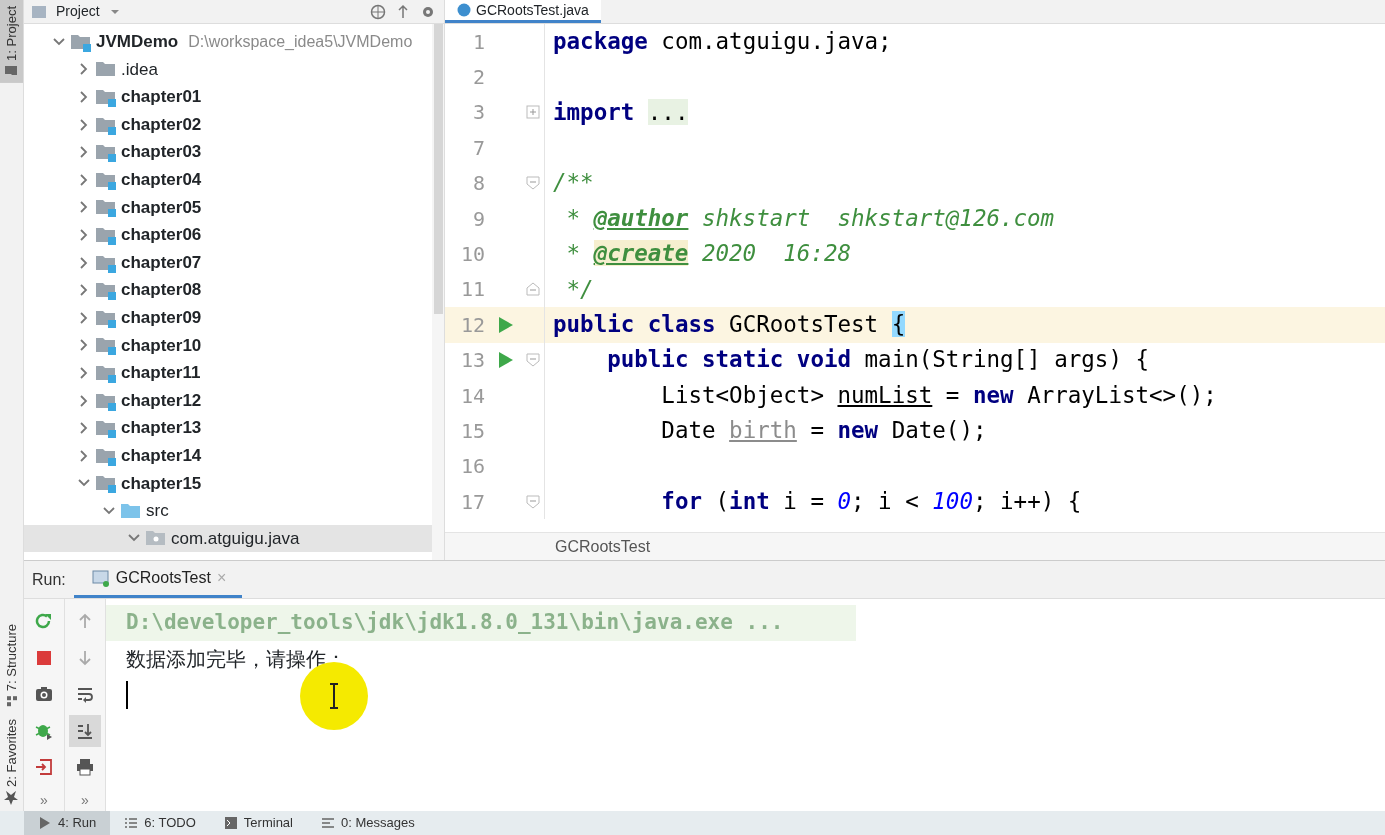 This screenshot has height=835, width=1385. What do you see at coordinates (161, 345) in the screenshot?
I see `item-label: chapter10` at bounding box center [161, 345].